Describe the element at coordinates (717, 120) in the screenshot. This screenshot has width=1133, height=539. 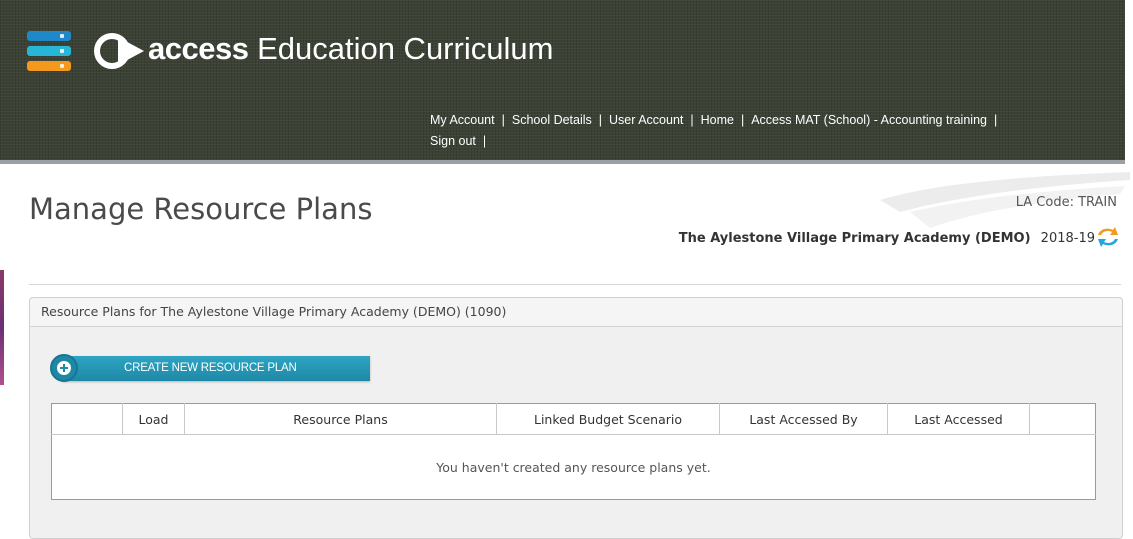
I see `nav-home: Home` at that location.